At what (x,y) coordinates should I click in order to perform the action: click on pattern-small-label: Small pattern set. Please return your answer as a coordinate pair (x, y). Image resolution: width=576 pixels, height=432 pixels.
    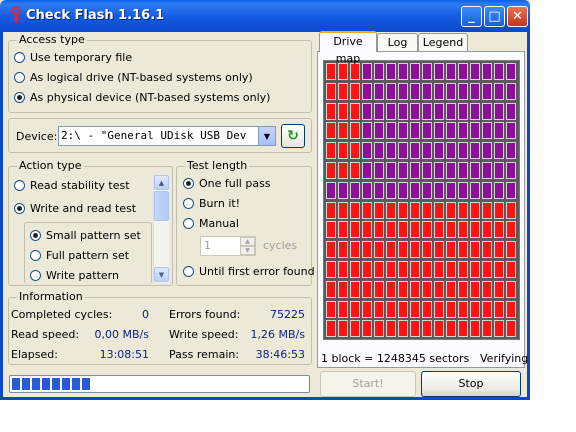
    Looking at the image, I should click on (93, 235).